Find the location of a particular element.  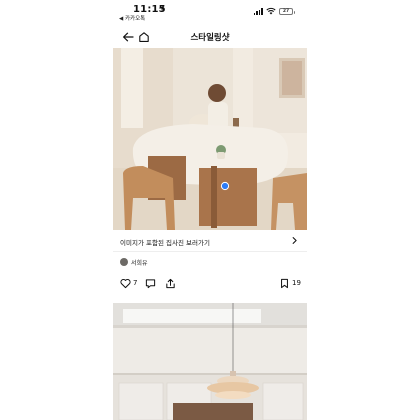

back-to-app-link: ◀ 카카오톡 is located at coordinates (132, 18).